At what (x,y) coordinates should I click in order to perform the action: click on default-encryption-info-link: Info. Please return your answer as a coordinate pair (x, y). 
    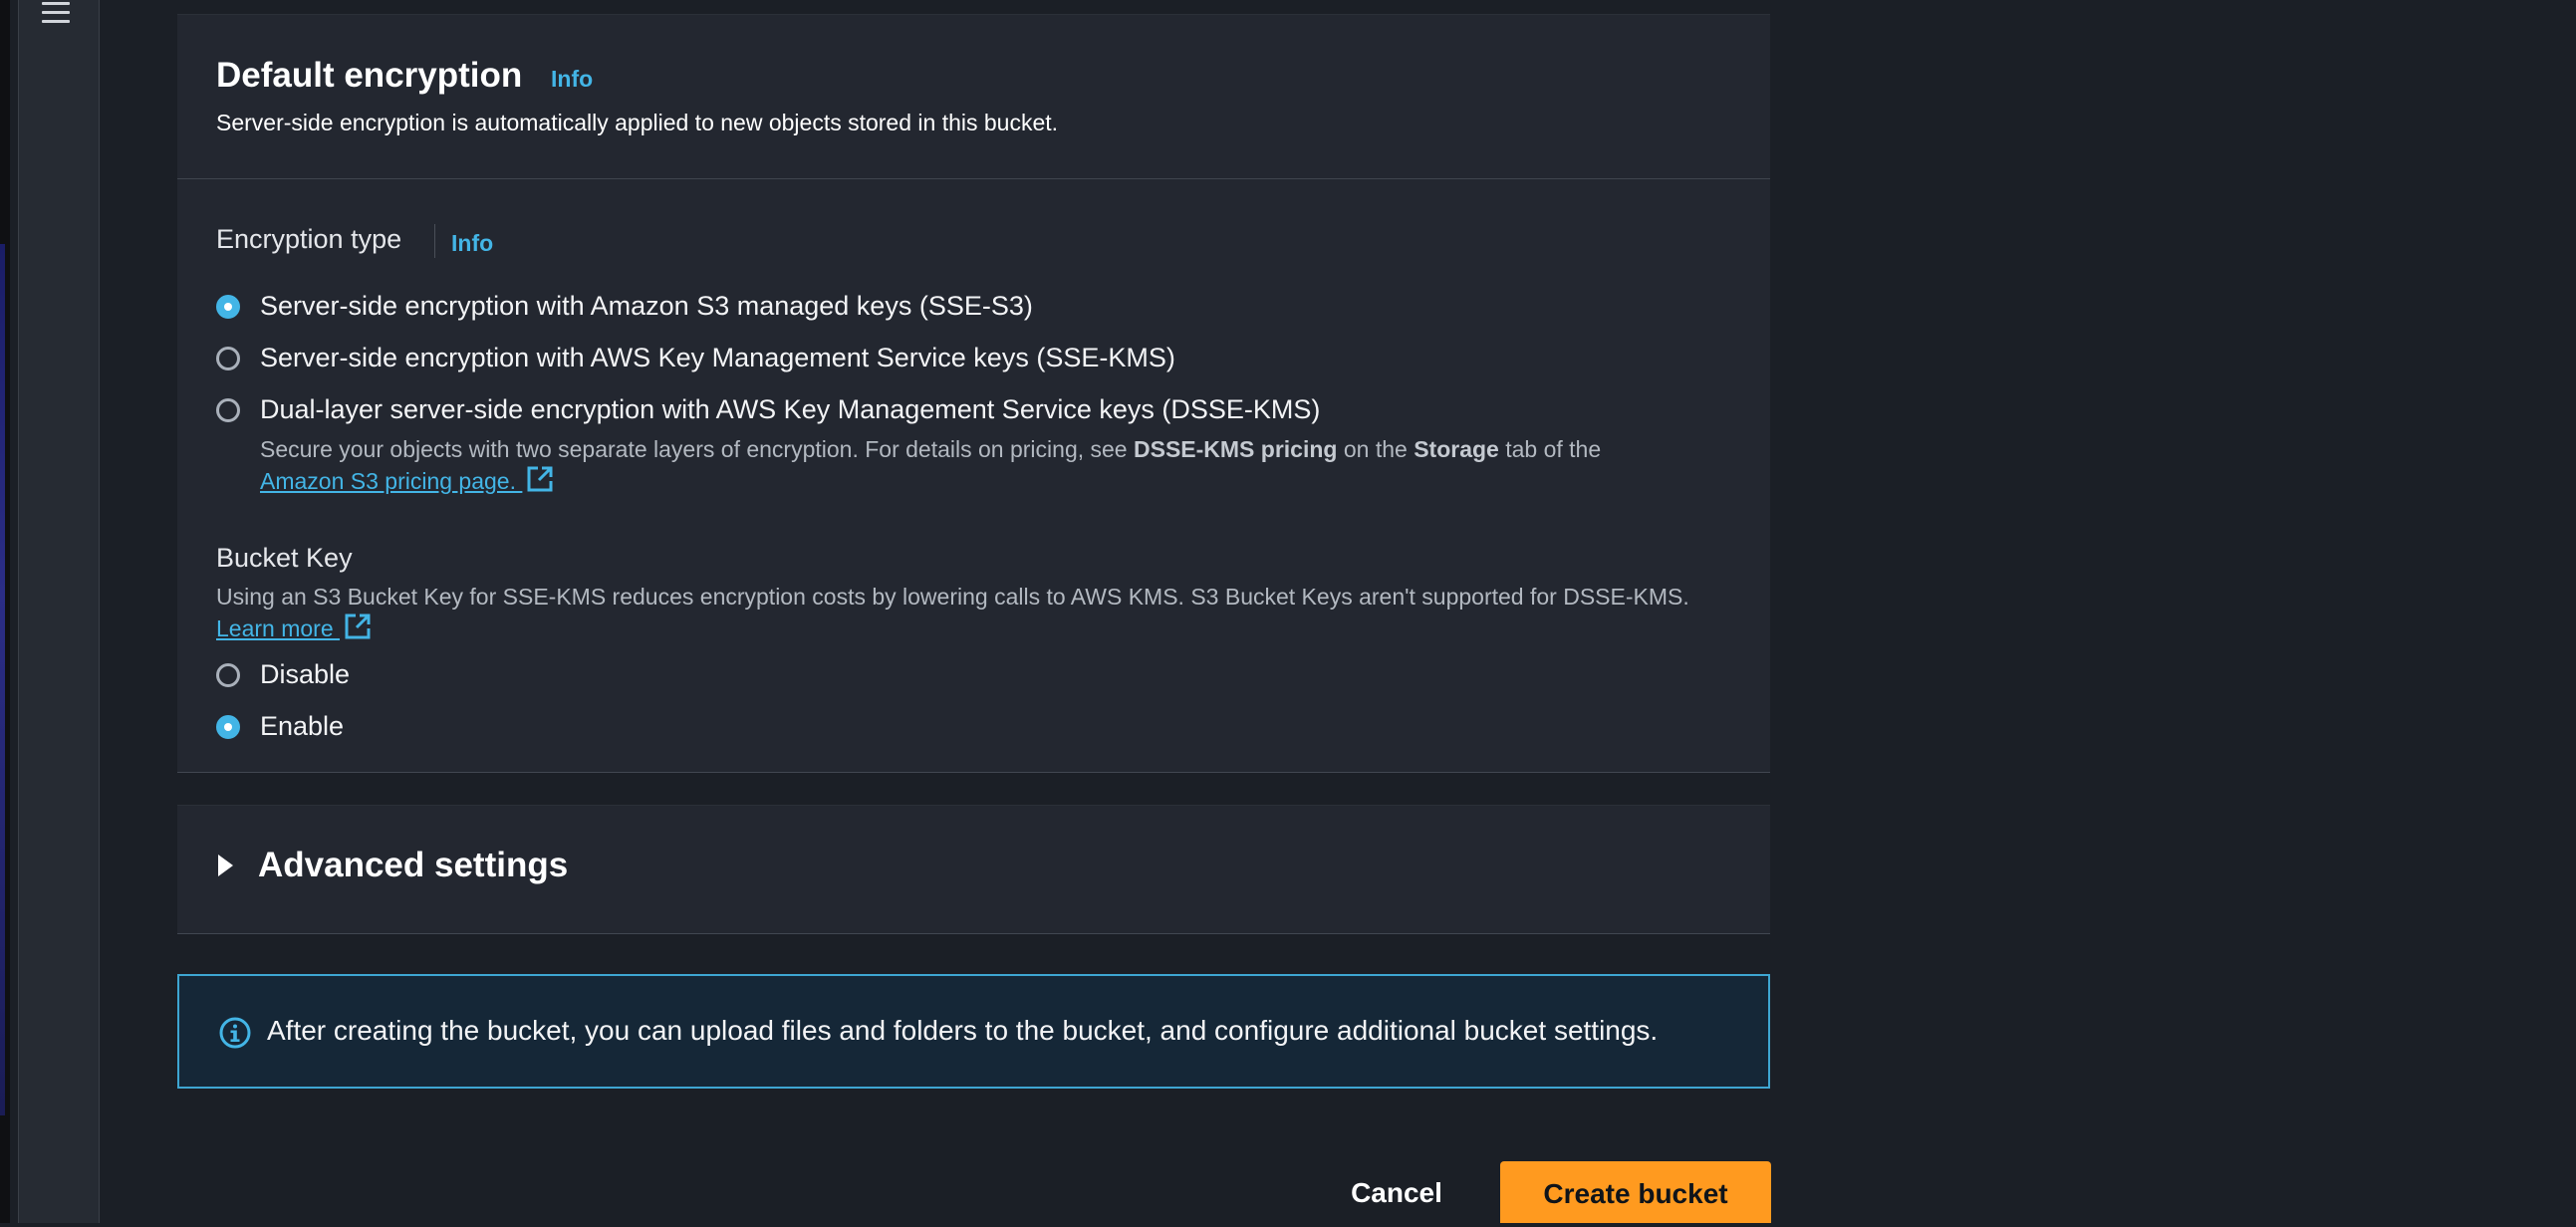
    Looking at the image, I should click on (572, 79).